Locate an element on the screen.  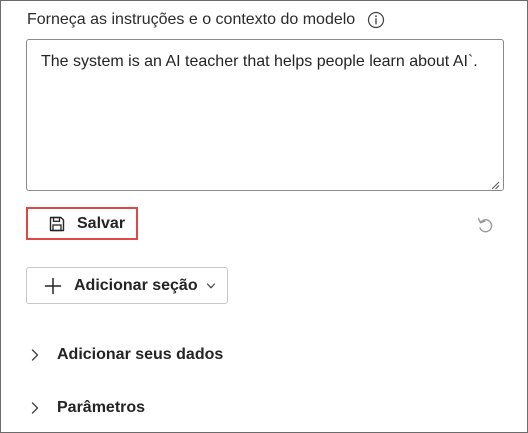
save-button-label: Salvar is located at coordinates (101, 223).